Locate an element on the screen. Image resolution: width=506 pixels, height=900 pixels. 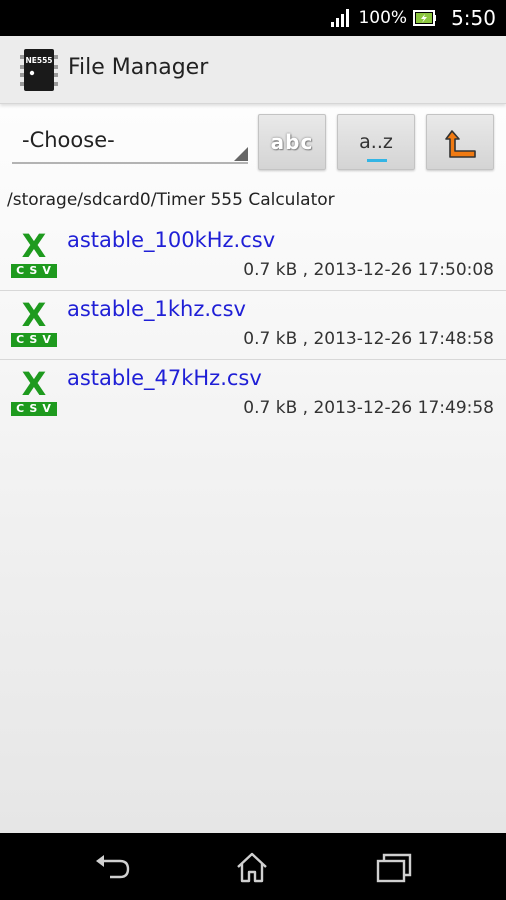
status-bar: 100% 5:50 is located at coordinates (253, 18).